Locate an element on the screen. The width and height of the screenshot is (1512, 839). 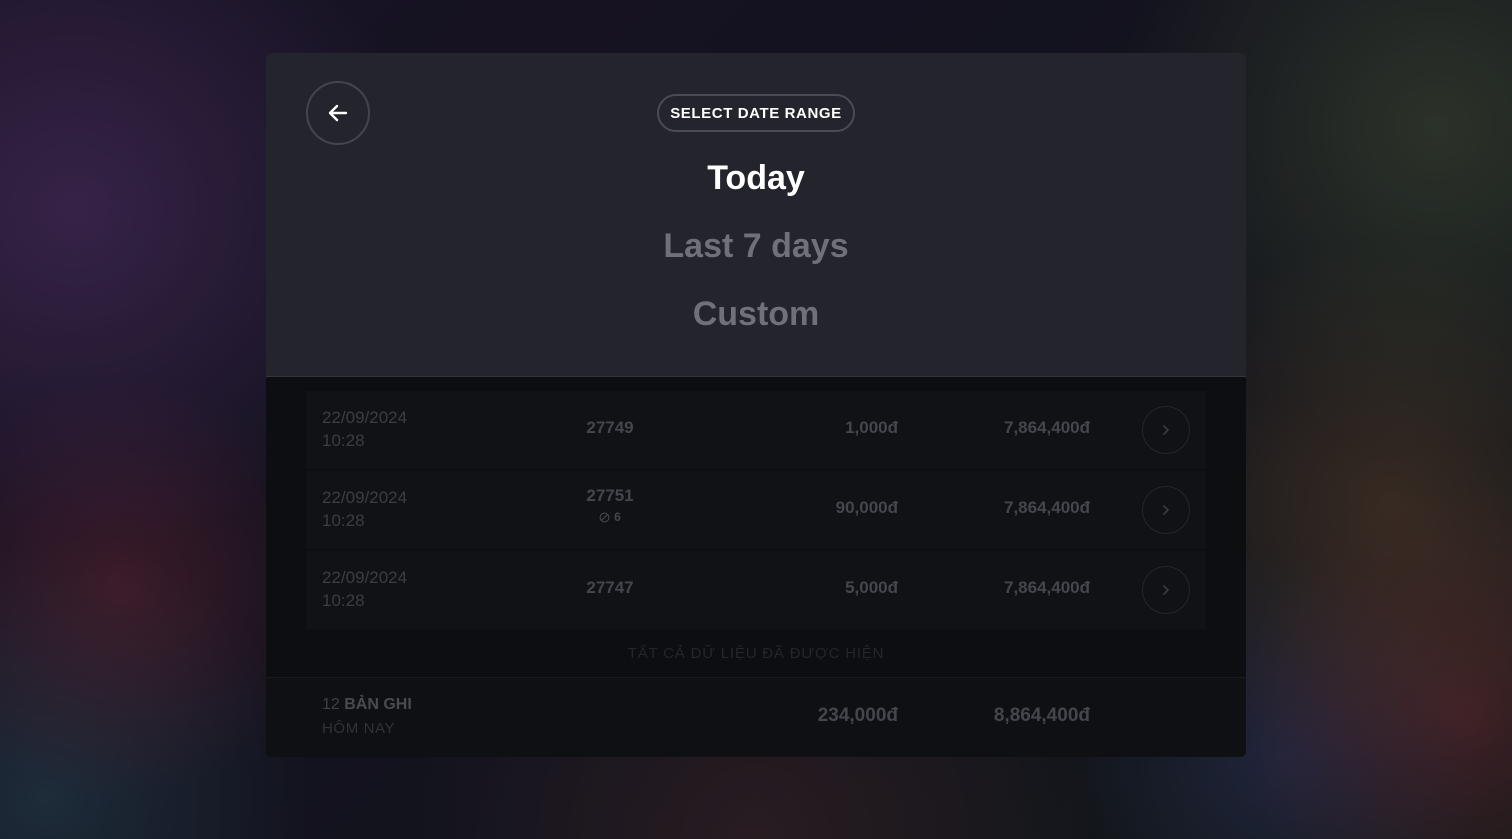
row-amount: 1,000đ is located at coordinates (871, 427).